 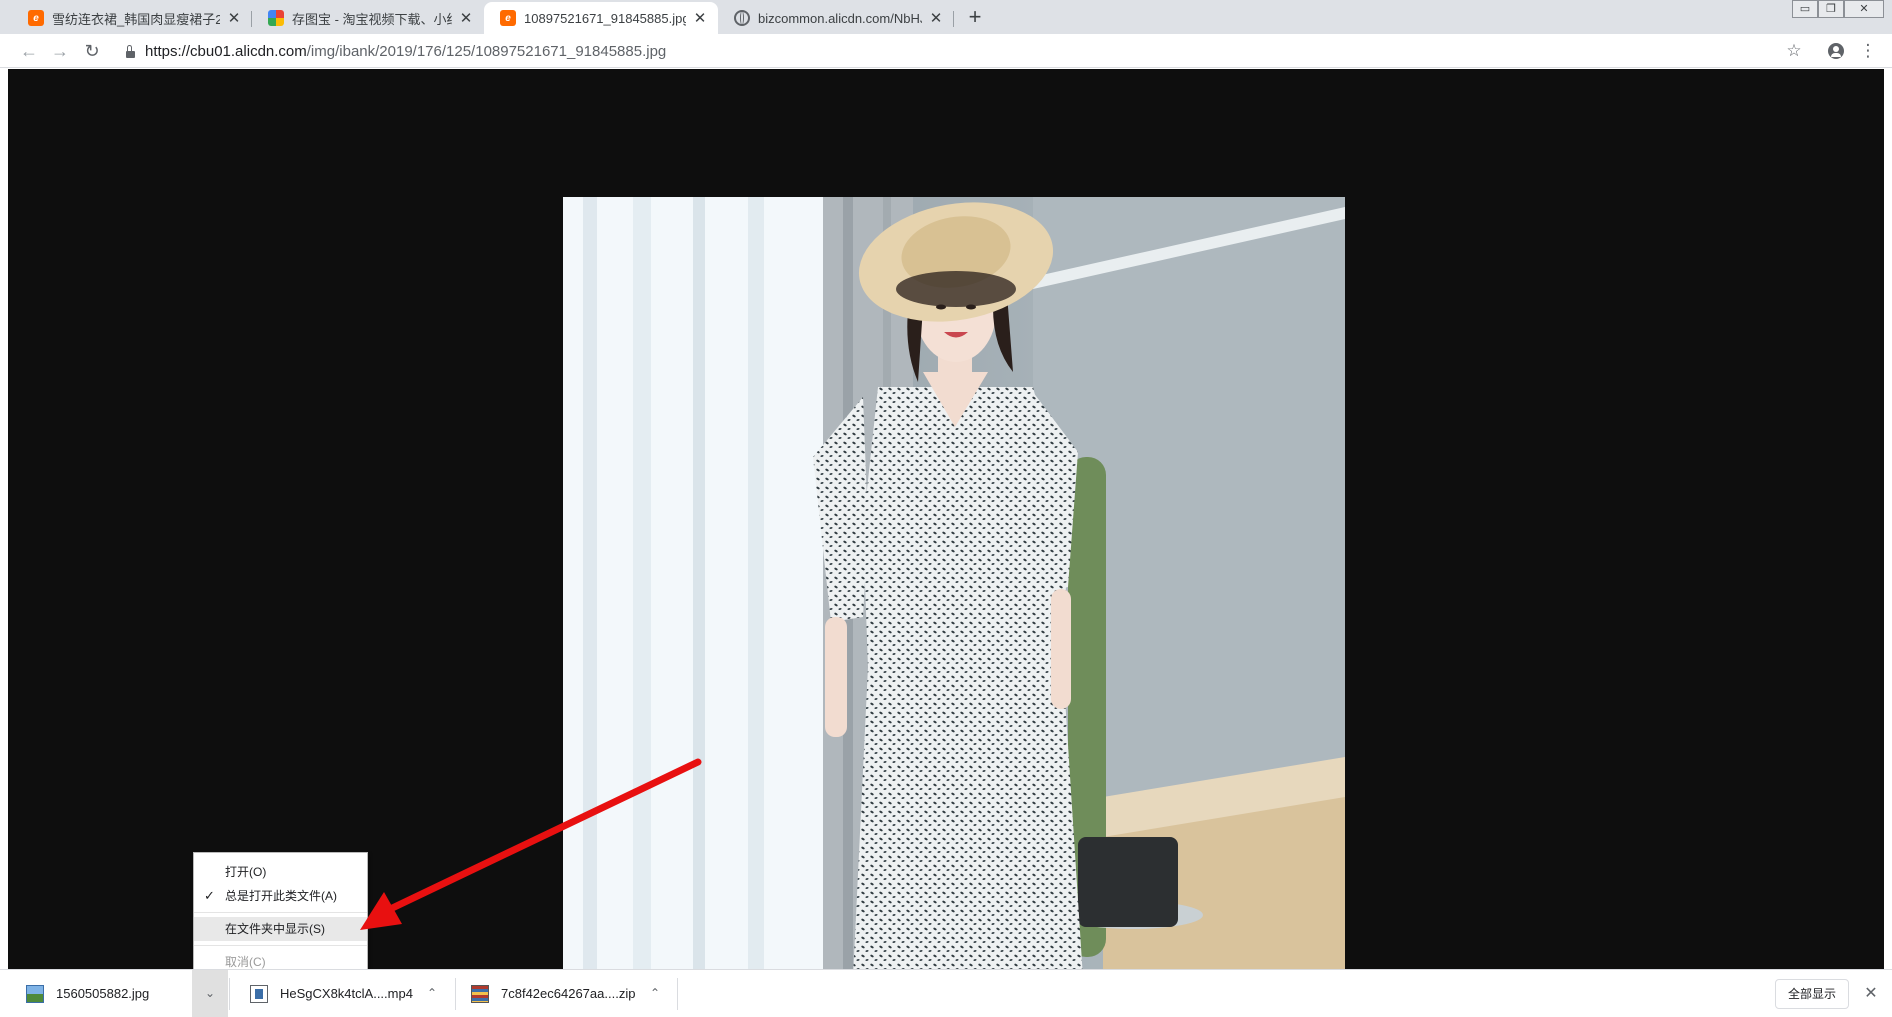 What do you see at coordinates (210, 993) in the screenshot?
I see `download-options-caret: ⌄` at bounding box center [210, 993].